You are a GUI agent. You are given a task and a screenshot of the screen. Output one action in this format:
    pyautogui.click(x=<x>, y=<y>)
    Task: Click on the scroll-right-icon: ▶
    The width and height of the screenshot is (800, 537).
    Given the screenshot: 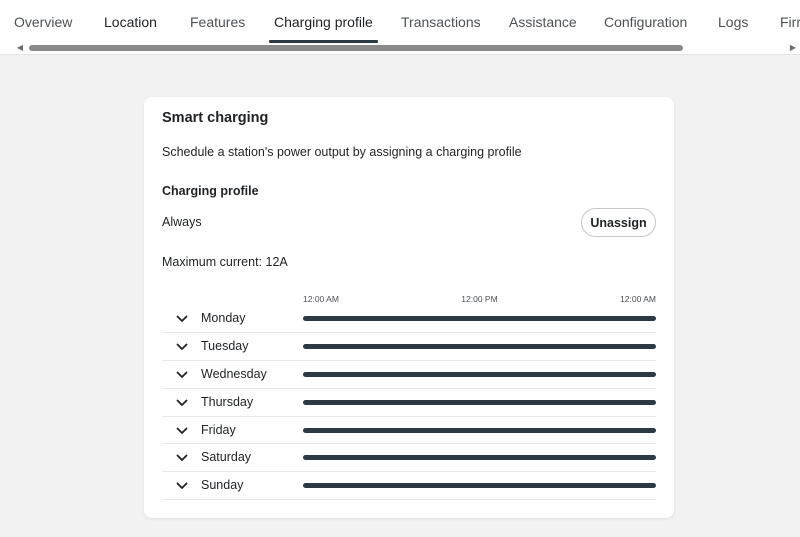 What is the action you would take?
    pyautogui.click(x=793, y=48)
    